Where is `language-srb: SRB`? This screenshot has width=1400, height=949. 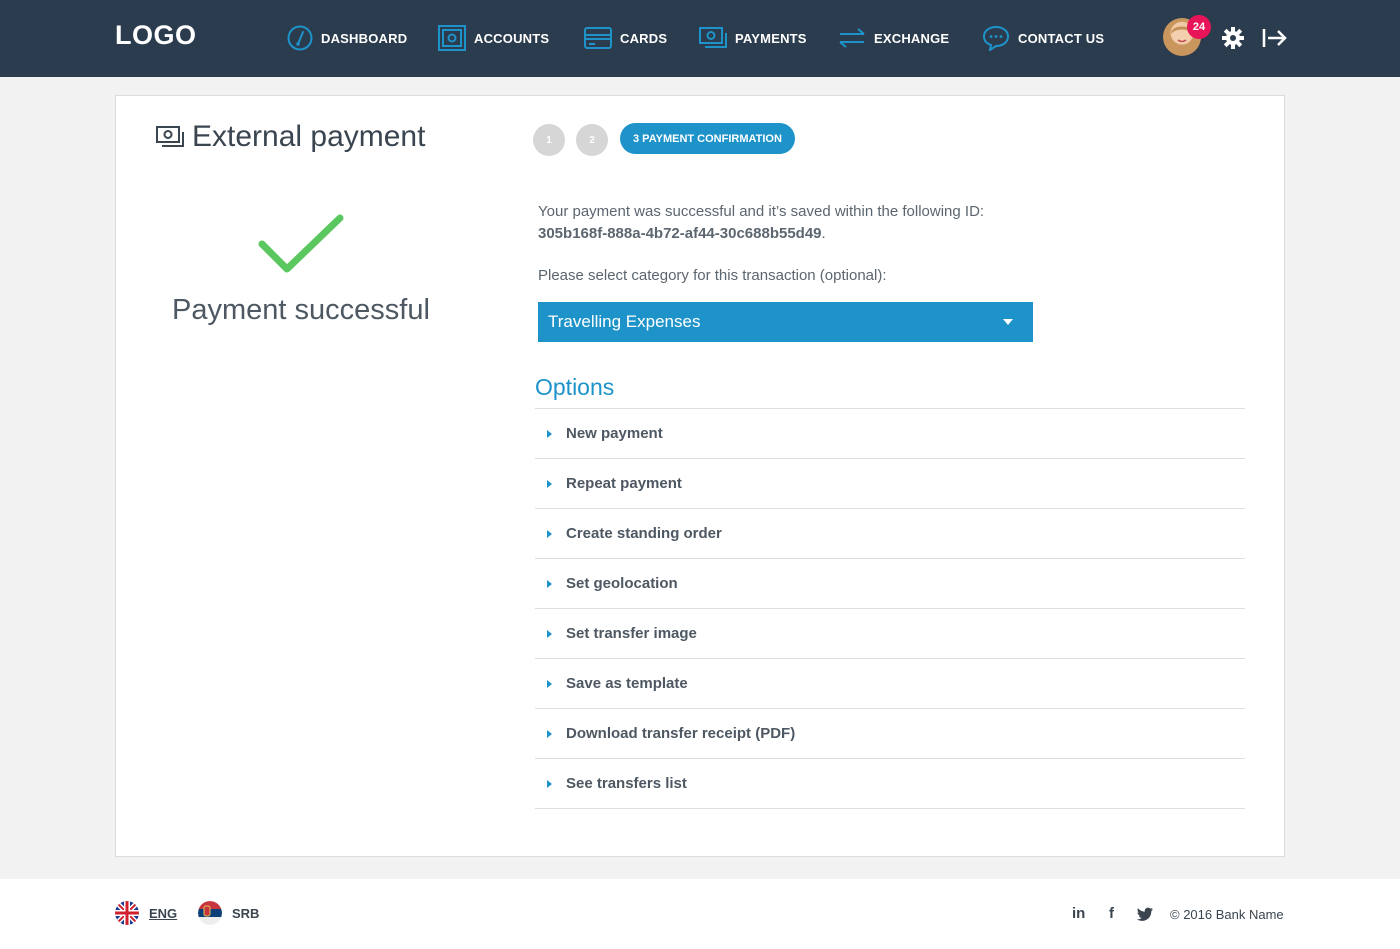
language-srb: SRB is located at coordinates (228, 913).